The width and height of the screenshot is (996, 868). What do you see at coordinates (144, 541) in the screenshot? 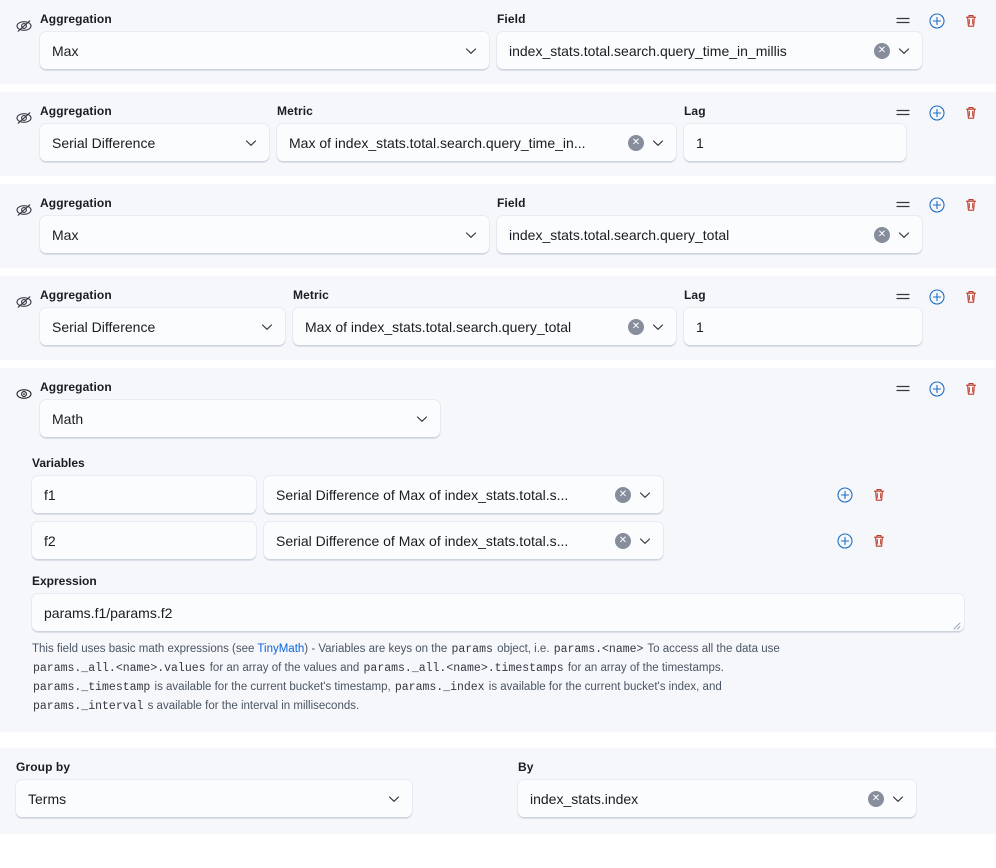
I see `variable-name-input: f2` at bounding box center [144, 541].